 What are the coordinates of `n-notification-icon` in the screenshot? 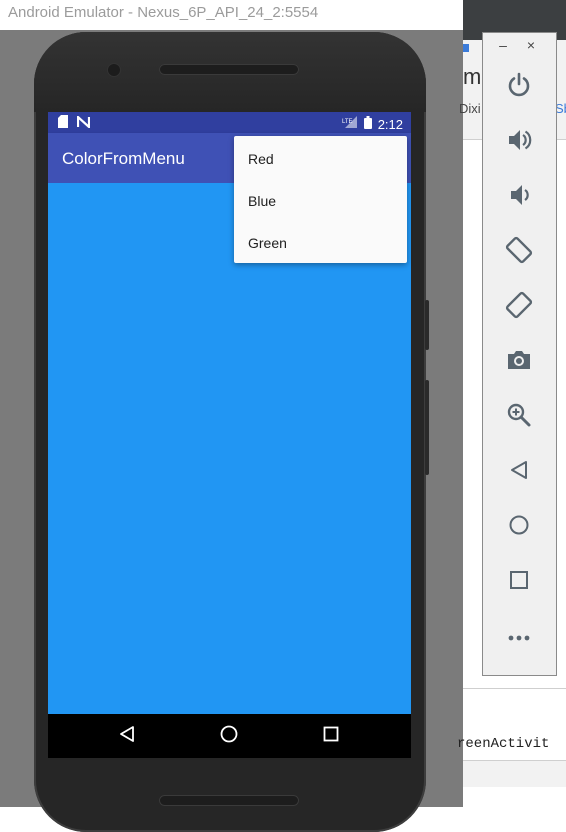 It's located at (83, 123).